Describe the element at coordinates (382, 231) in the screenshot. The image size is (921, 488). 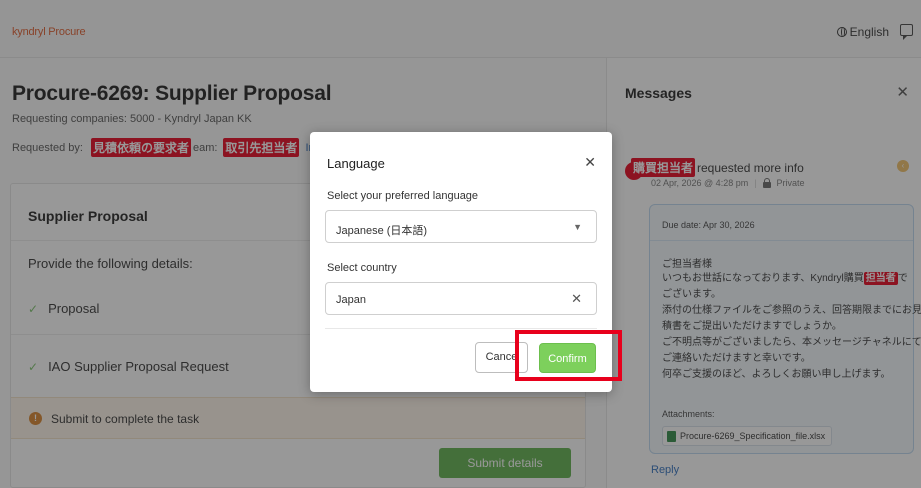
I see `language-select-value: Japanese (日本語)` at that location.